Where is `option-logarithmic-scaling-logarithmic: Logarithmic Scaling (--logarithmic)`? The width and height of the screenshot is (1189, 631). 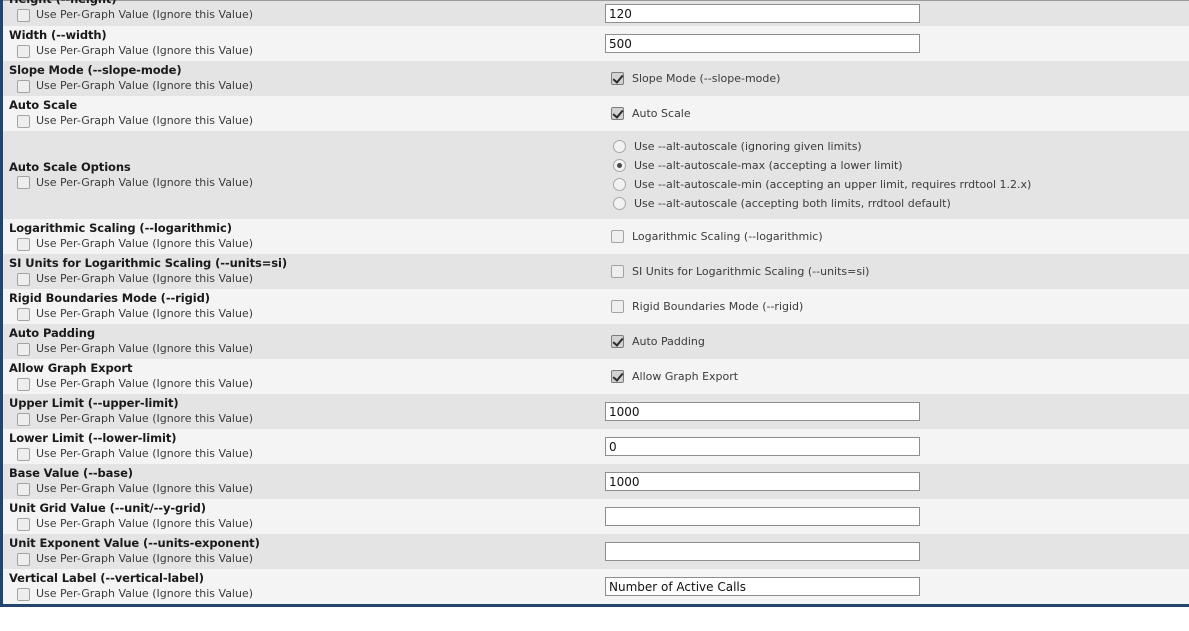
option-logarithmic-scaling-logarithmic: Logarithmic Scaling (--logarithmic) is located at coordinates (897, 236).